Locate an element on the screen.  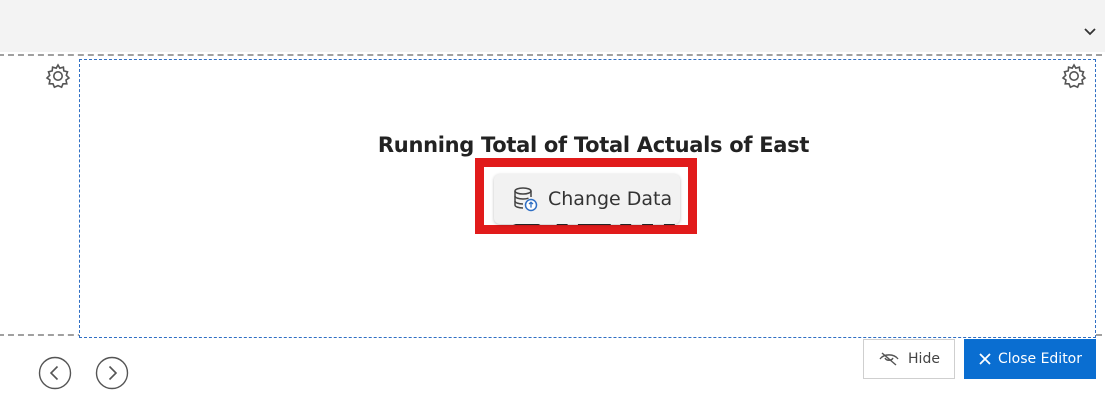
hide-button: Hide is located at coordinates (909, 359).